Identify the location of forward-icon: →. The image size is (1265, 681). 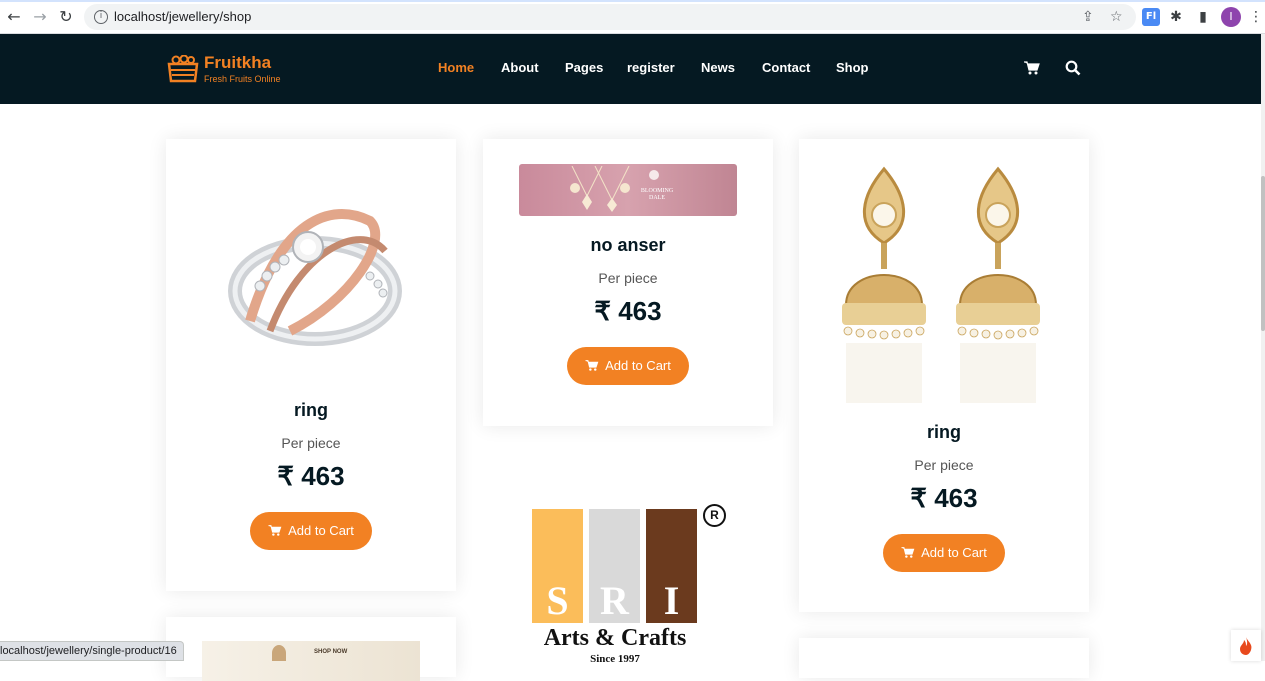
(40, 17).